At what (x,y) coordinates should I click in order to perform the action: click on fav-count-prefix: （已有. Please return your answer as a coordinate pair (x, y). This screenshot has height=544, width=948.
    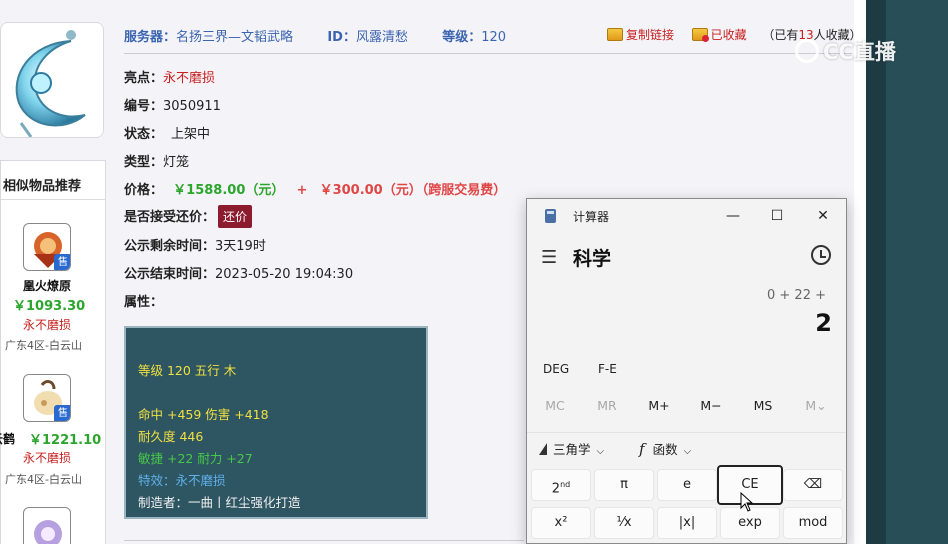
    Looking at the image, I should click on (780, 35).